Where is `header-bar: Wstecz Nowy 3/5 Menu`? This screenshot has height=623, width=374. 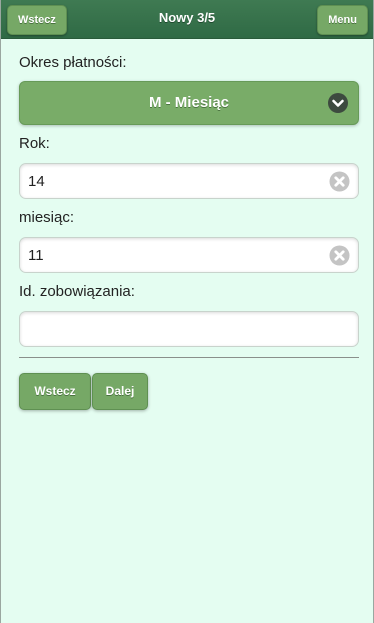 header-bar: Wstecz Nowy 3/5 Menu is located at coordinates (187, 19).